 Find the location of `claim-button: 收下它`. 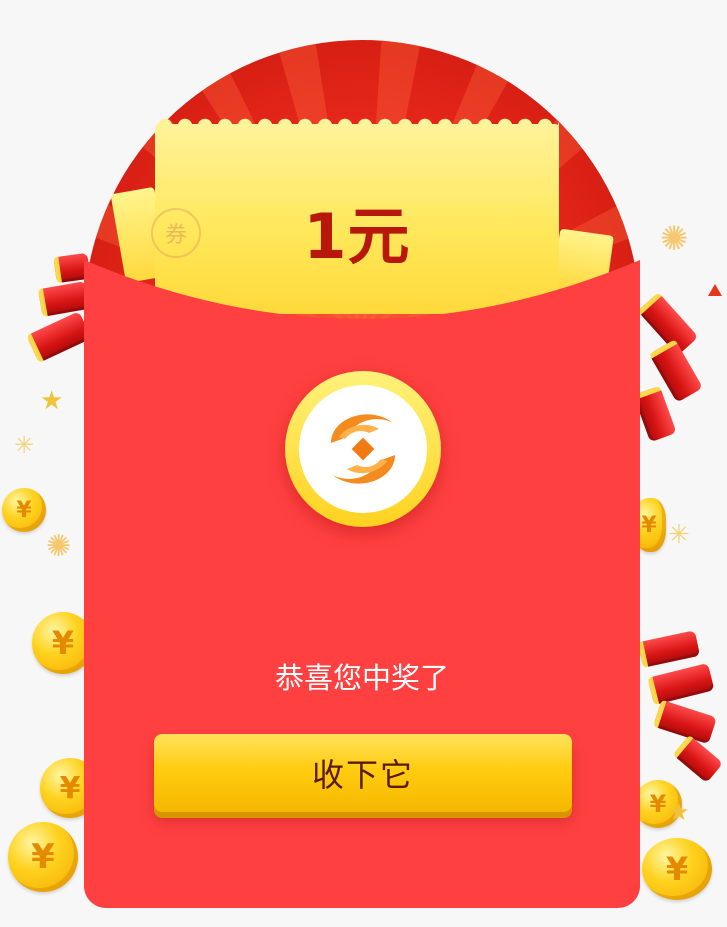

claim-button: 收下它 is located at coordinates (363, 773).